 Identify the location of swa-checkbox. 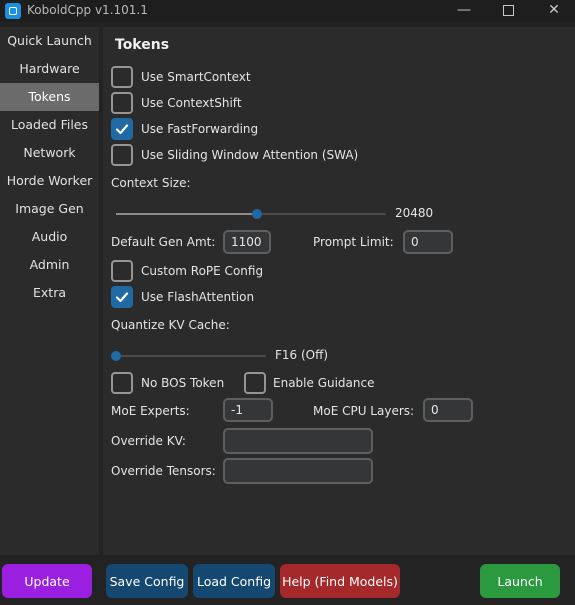
(122, 155).